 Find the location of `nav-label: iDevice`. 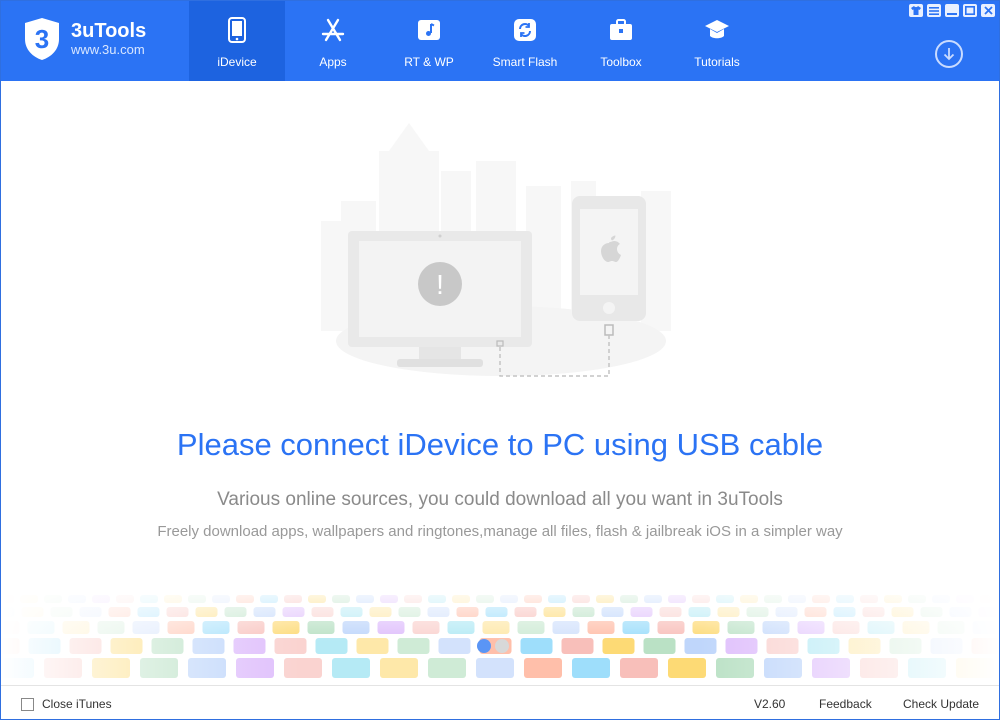

nav-label: iDevice is located at coordinates (237, 62).